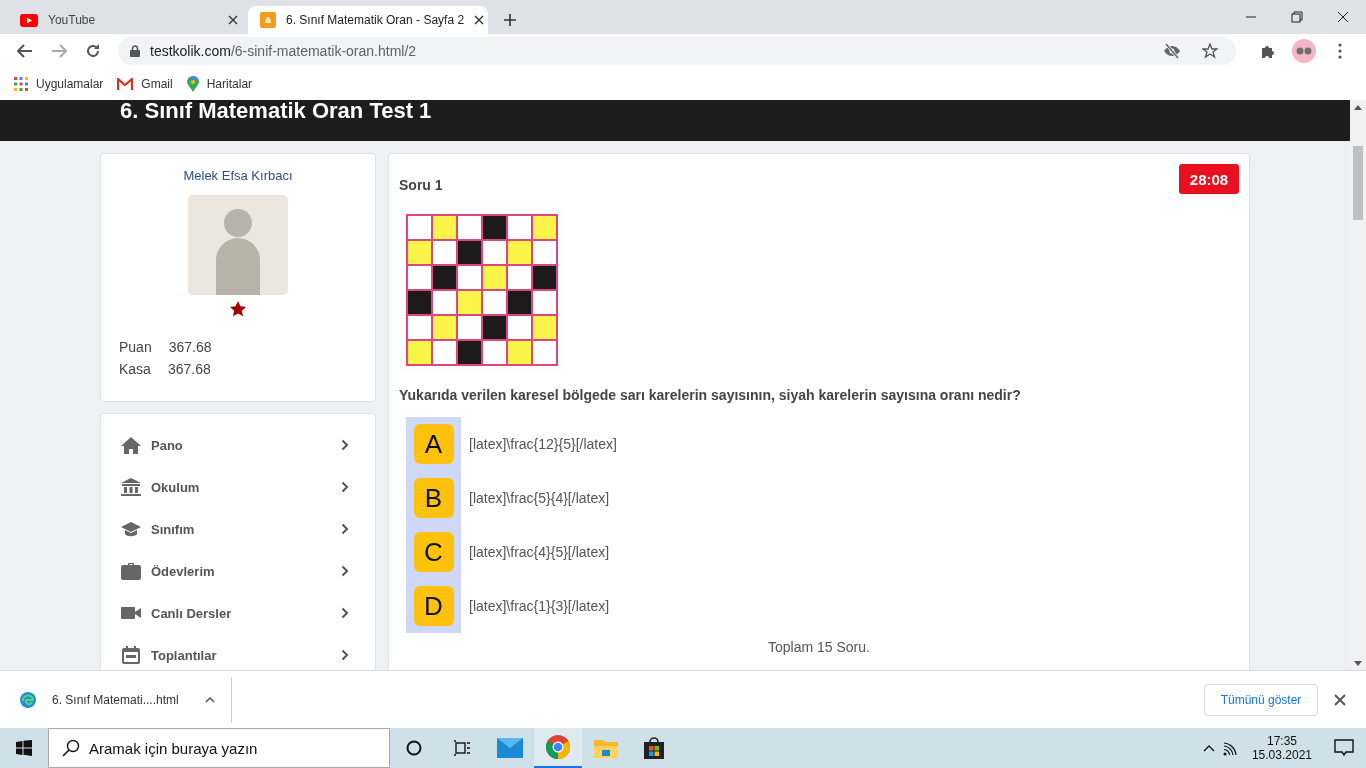 The width and height of the screenshot is (1366, 768). What do you see at coordinates (135, 51) in the screenshot?
I see `lock-icon` at bounding box center [135, 51].